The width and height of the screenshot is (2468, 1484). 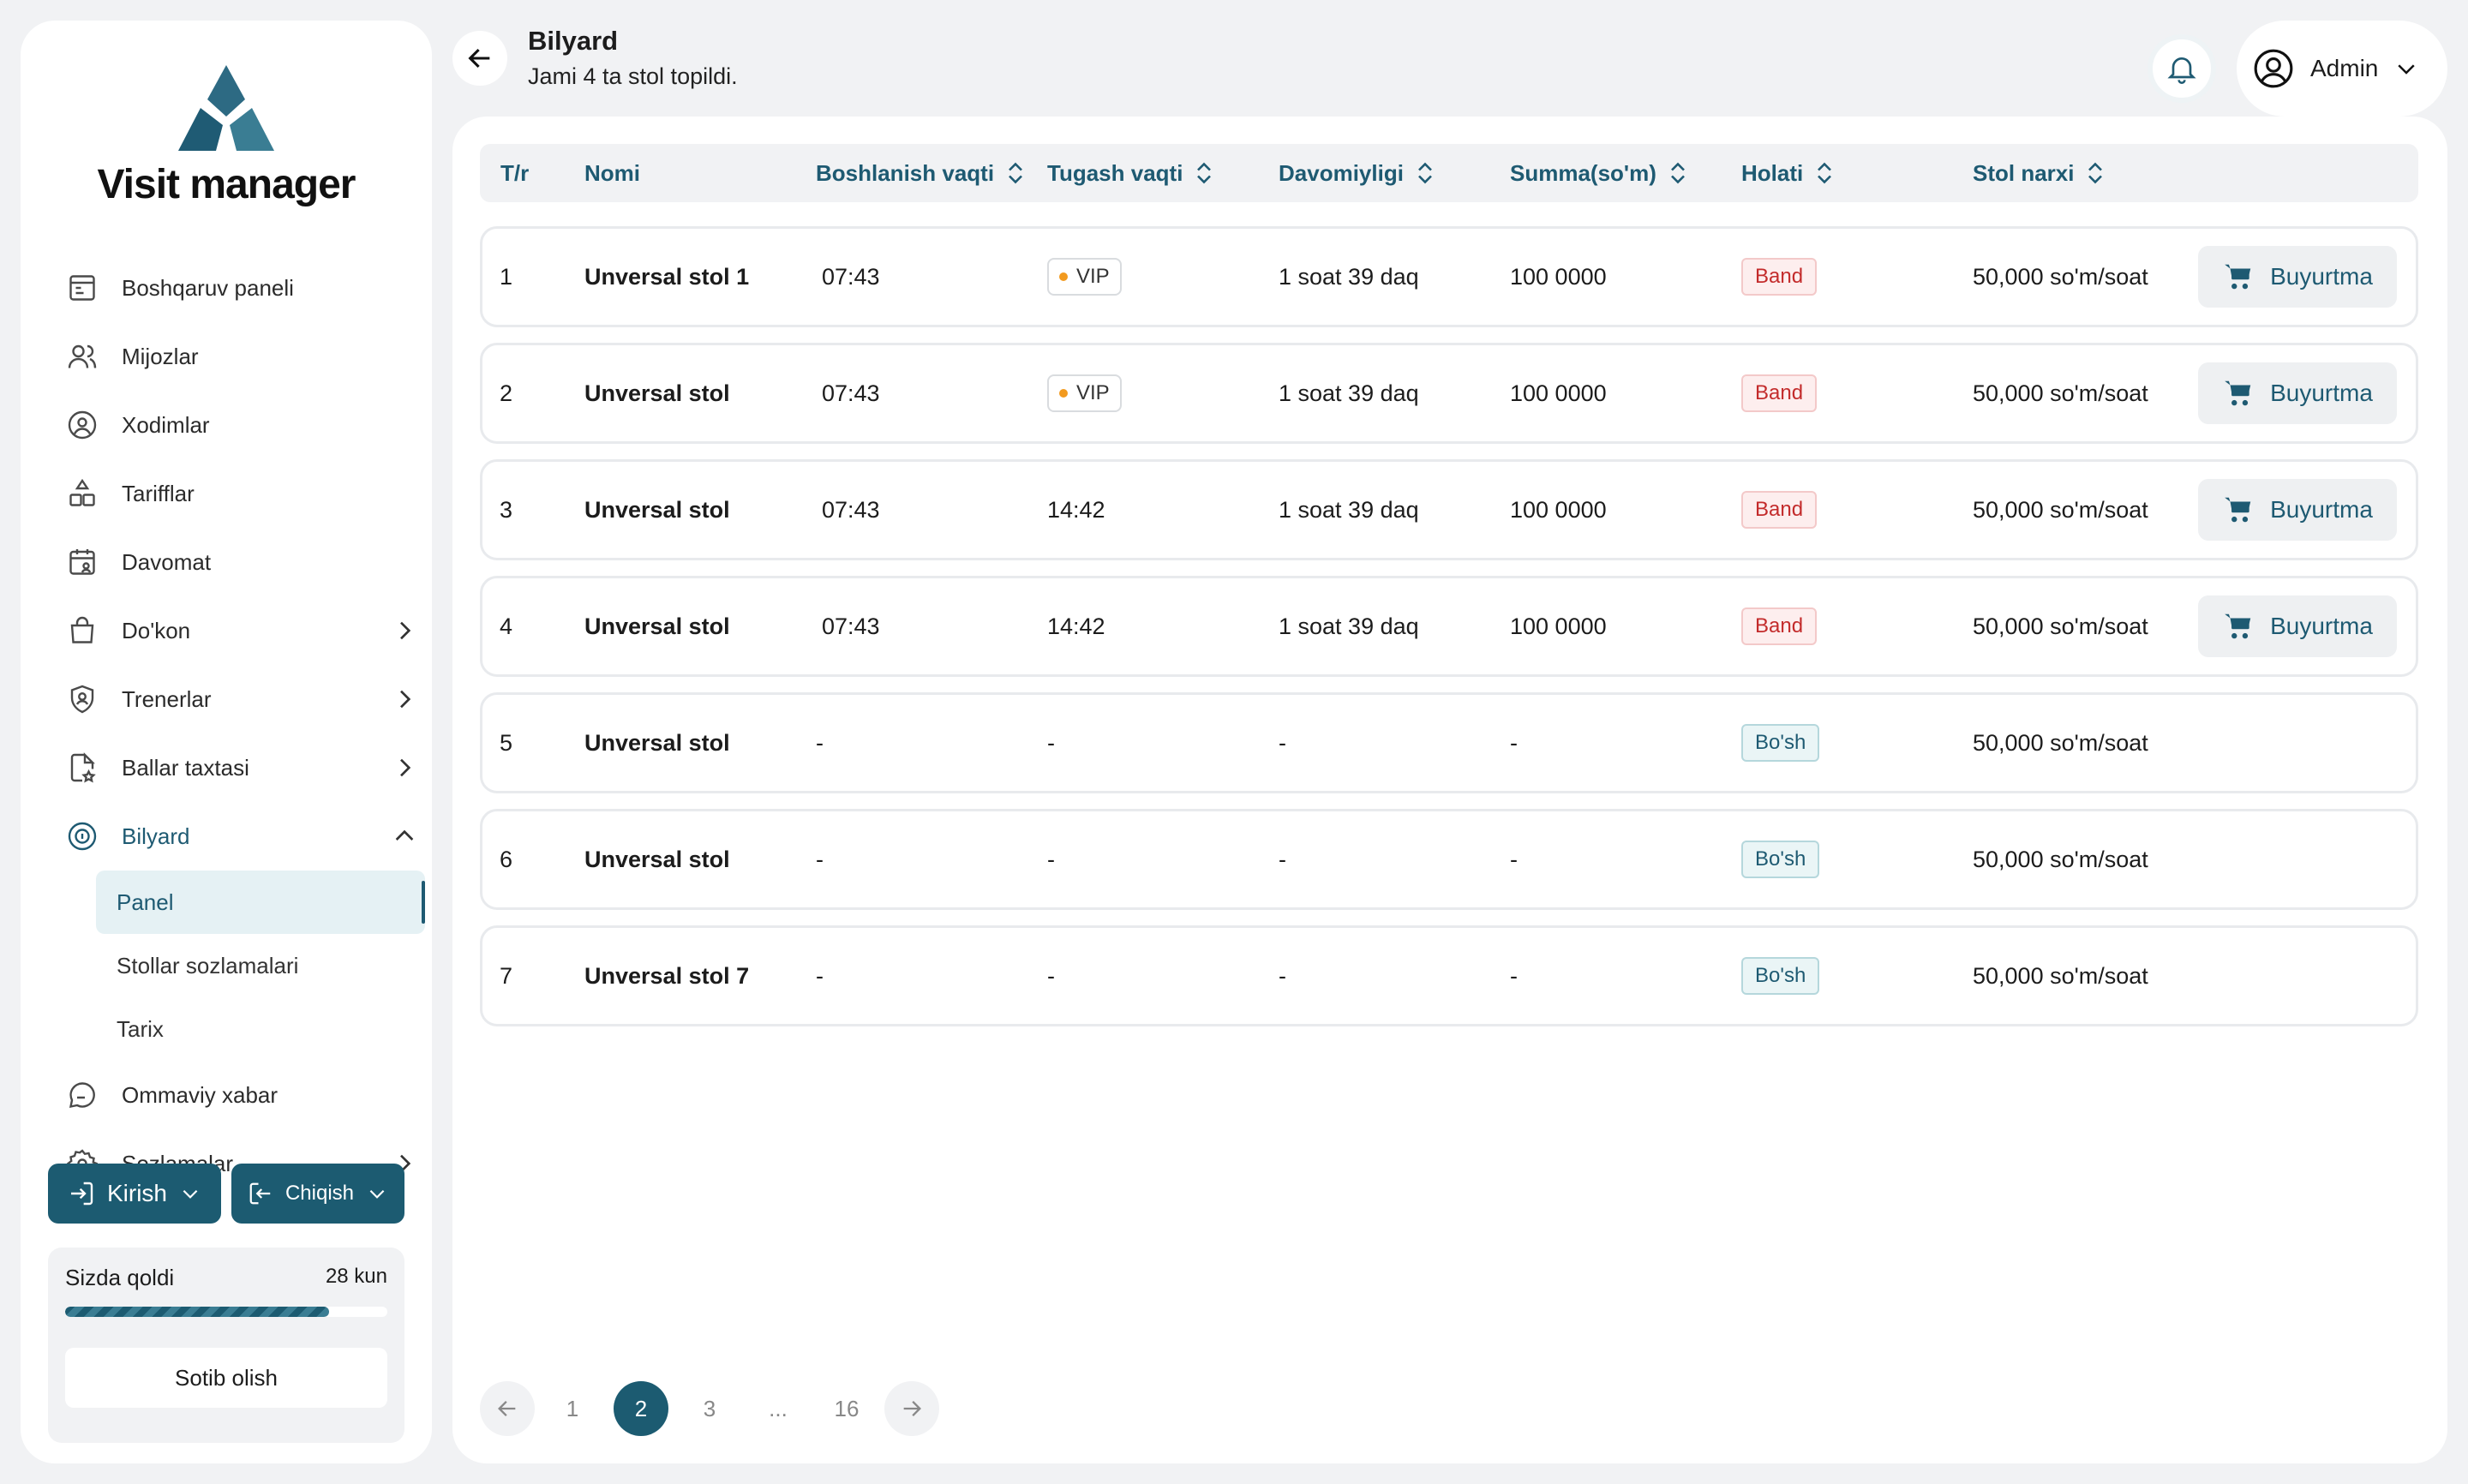 What do you see at coordinates (1130, 173) in the screenshot?
I see `column-header: Tugash vaqti` at bounding box center [1130, 173].